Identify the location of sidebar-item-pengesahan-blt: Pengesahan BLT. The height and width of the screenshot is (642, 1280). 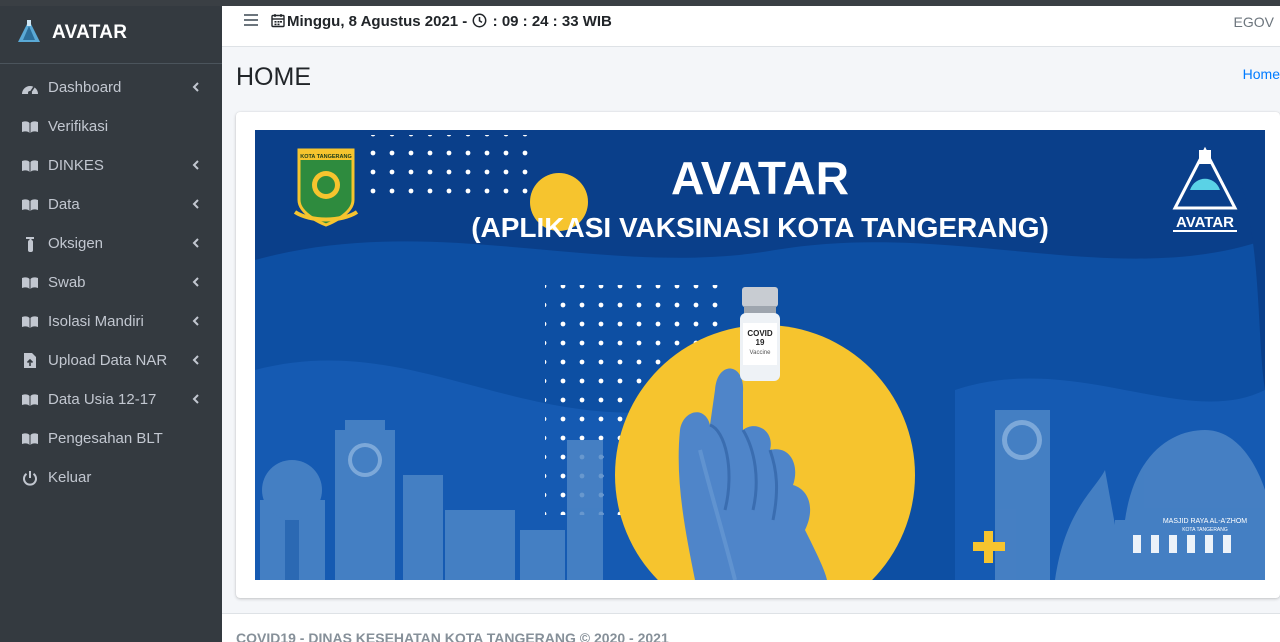
(111, 438).